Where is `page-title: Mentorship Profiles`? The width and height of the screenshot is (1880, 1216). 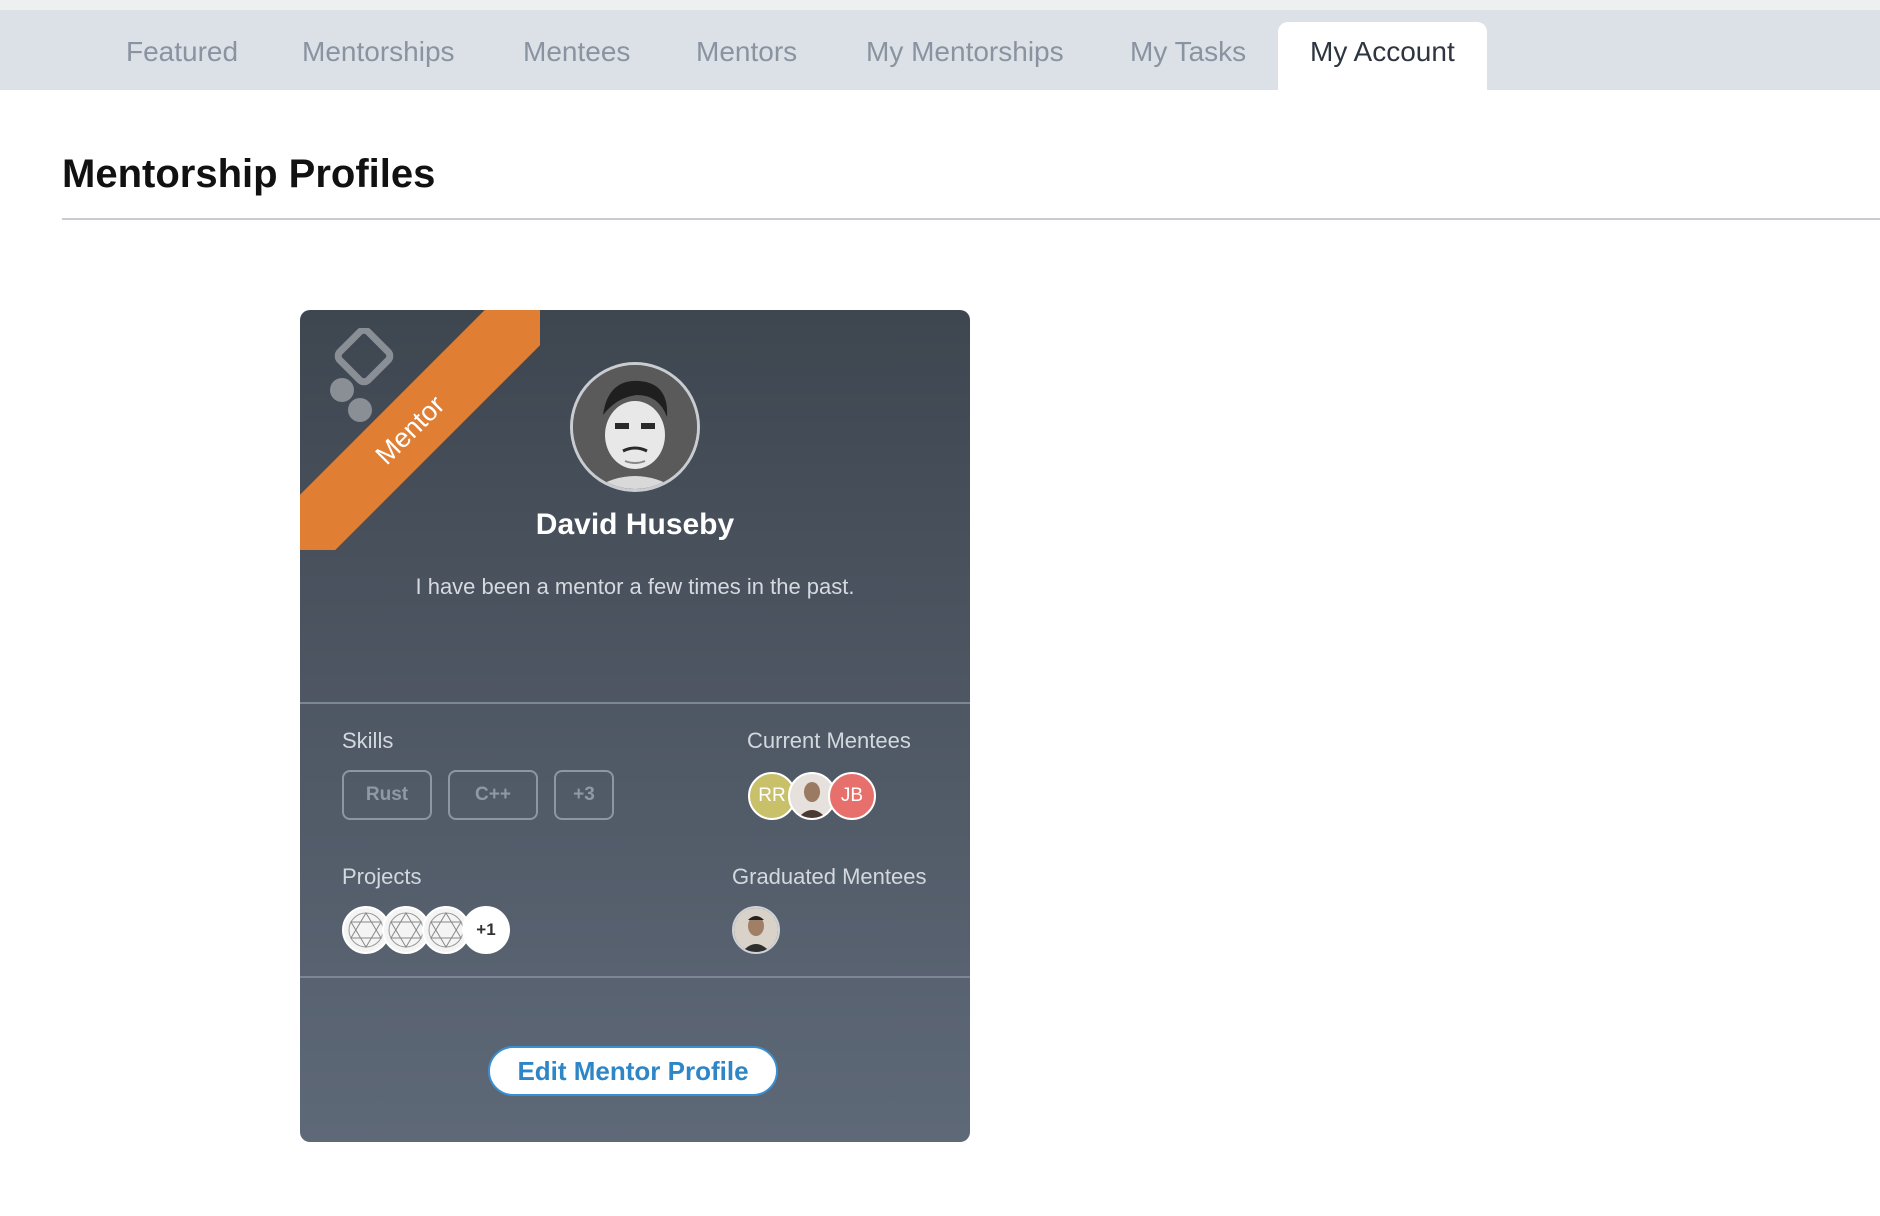 page-title: Mentorship Profiles is located at coordinates (249, 174).